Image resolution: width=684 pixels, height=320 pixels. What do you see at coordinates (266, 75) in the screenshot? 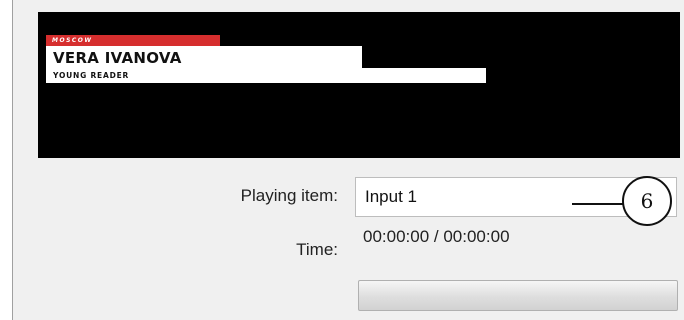
I see `lower-third-subtitle: YOUNG READER` at bounding box center [266, 75].